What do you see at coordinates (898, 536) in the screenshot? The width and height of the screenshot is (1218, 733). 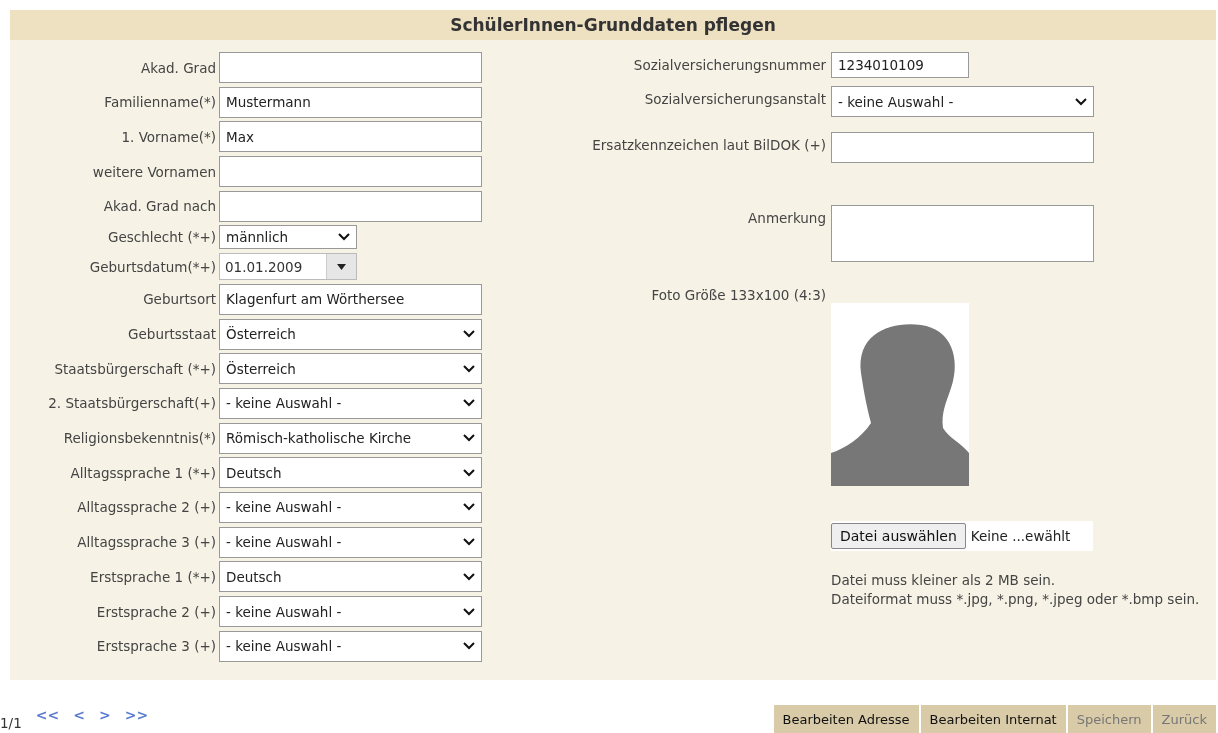 I see `choose-file-button: Datei auswählen` at bounding box center [898, 536].